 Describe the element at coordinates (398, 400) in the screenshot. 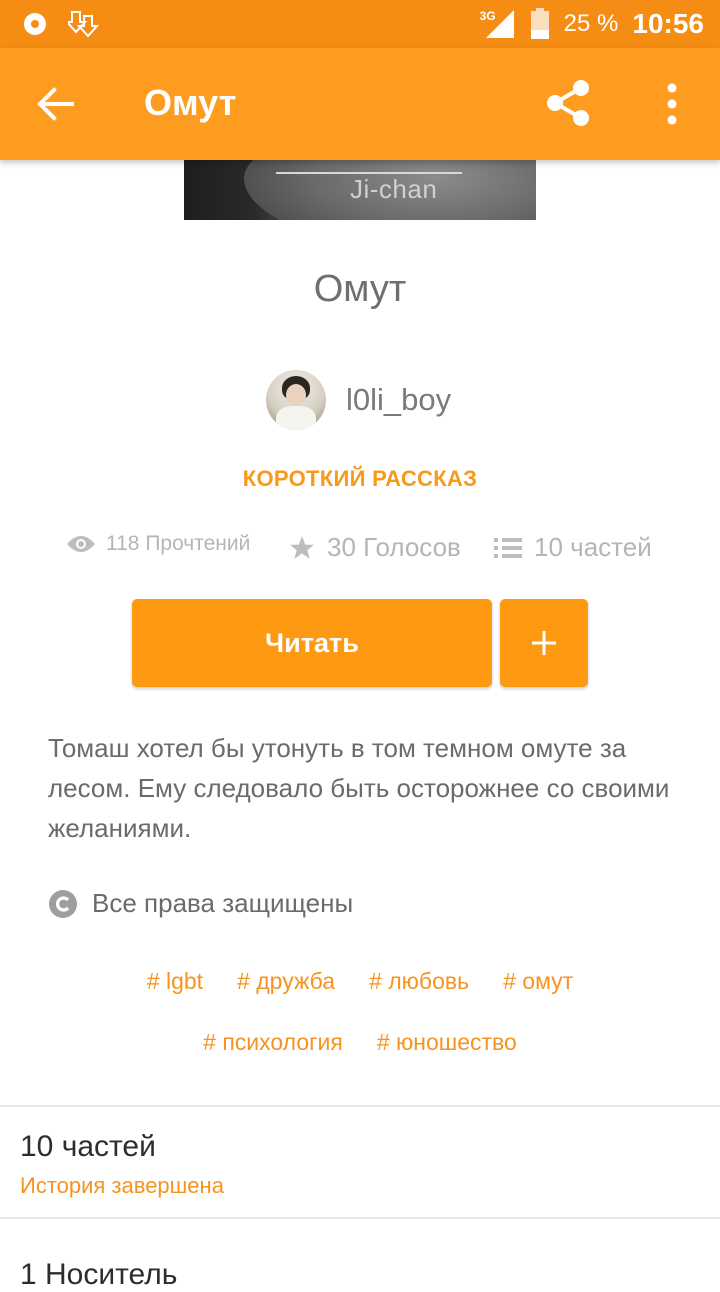

I see `author-name: l0li_boy` at that location.